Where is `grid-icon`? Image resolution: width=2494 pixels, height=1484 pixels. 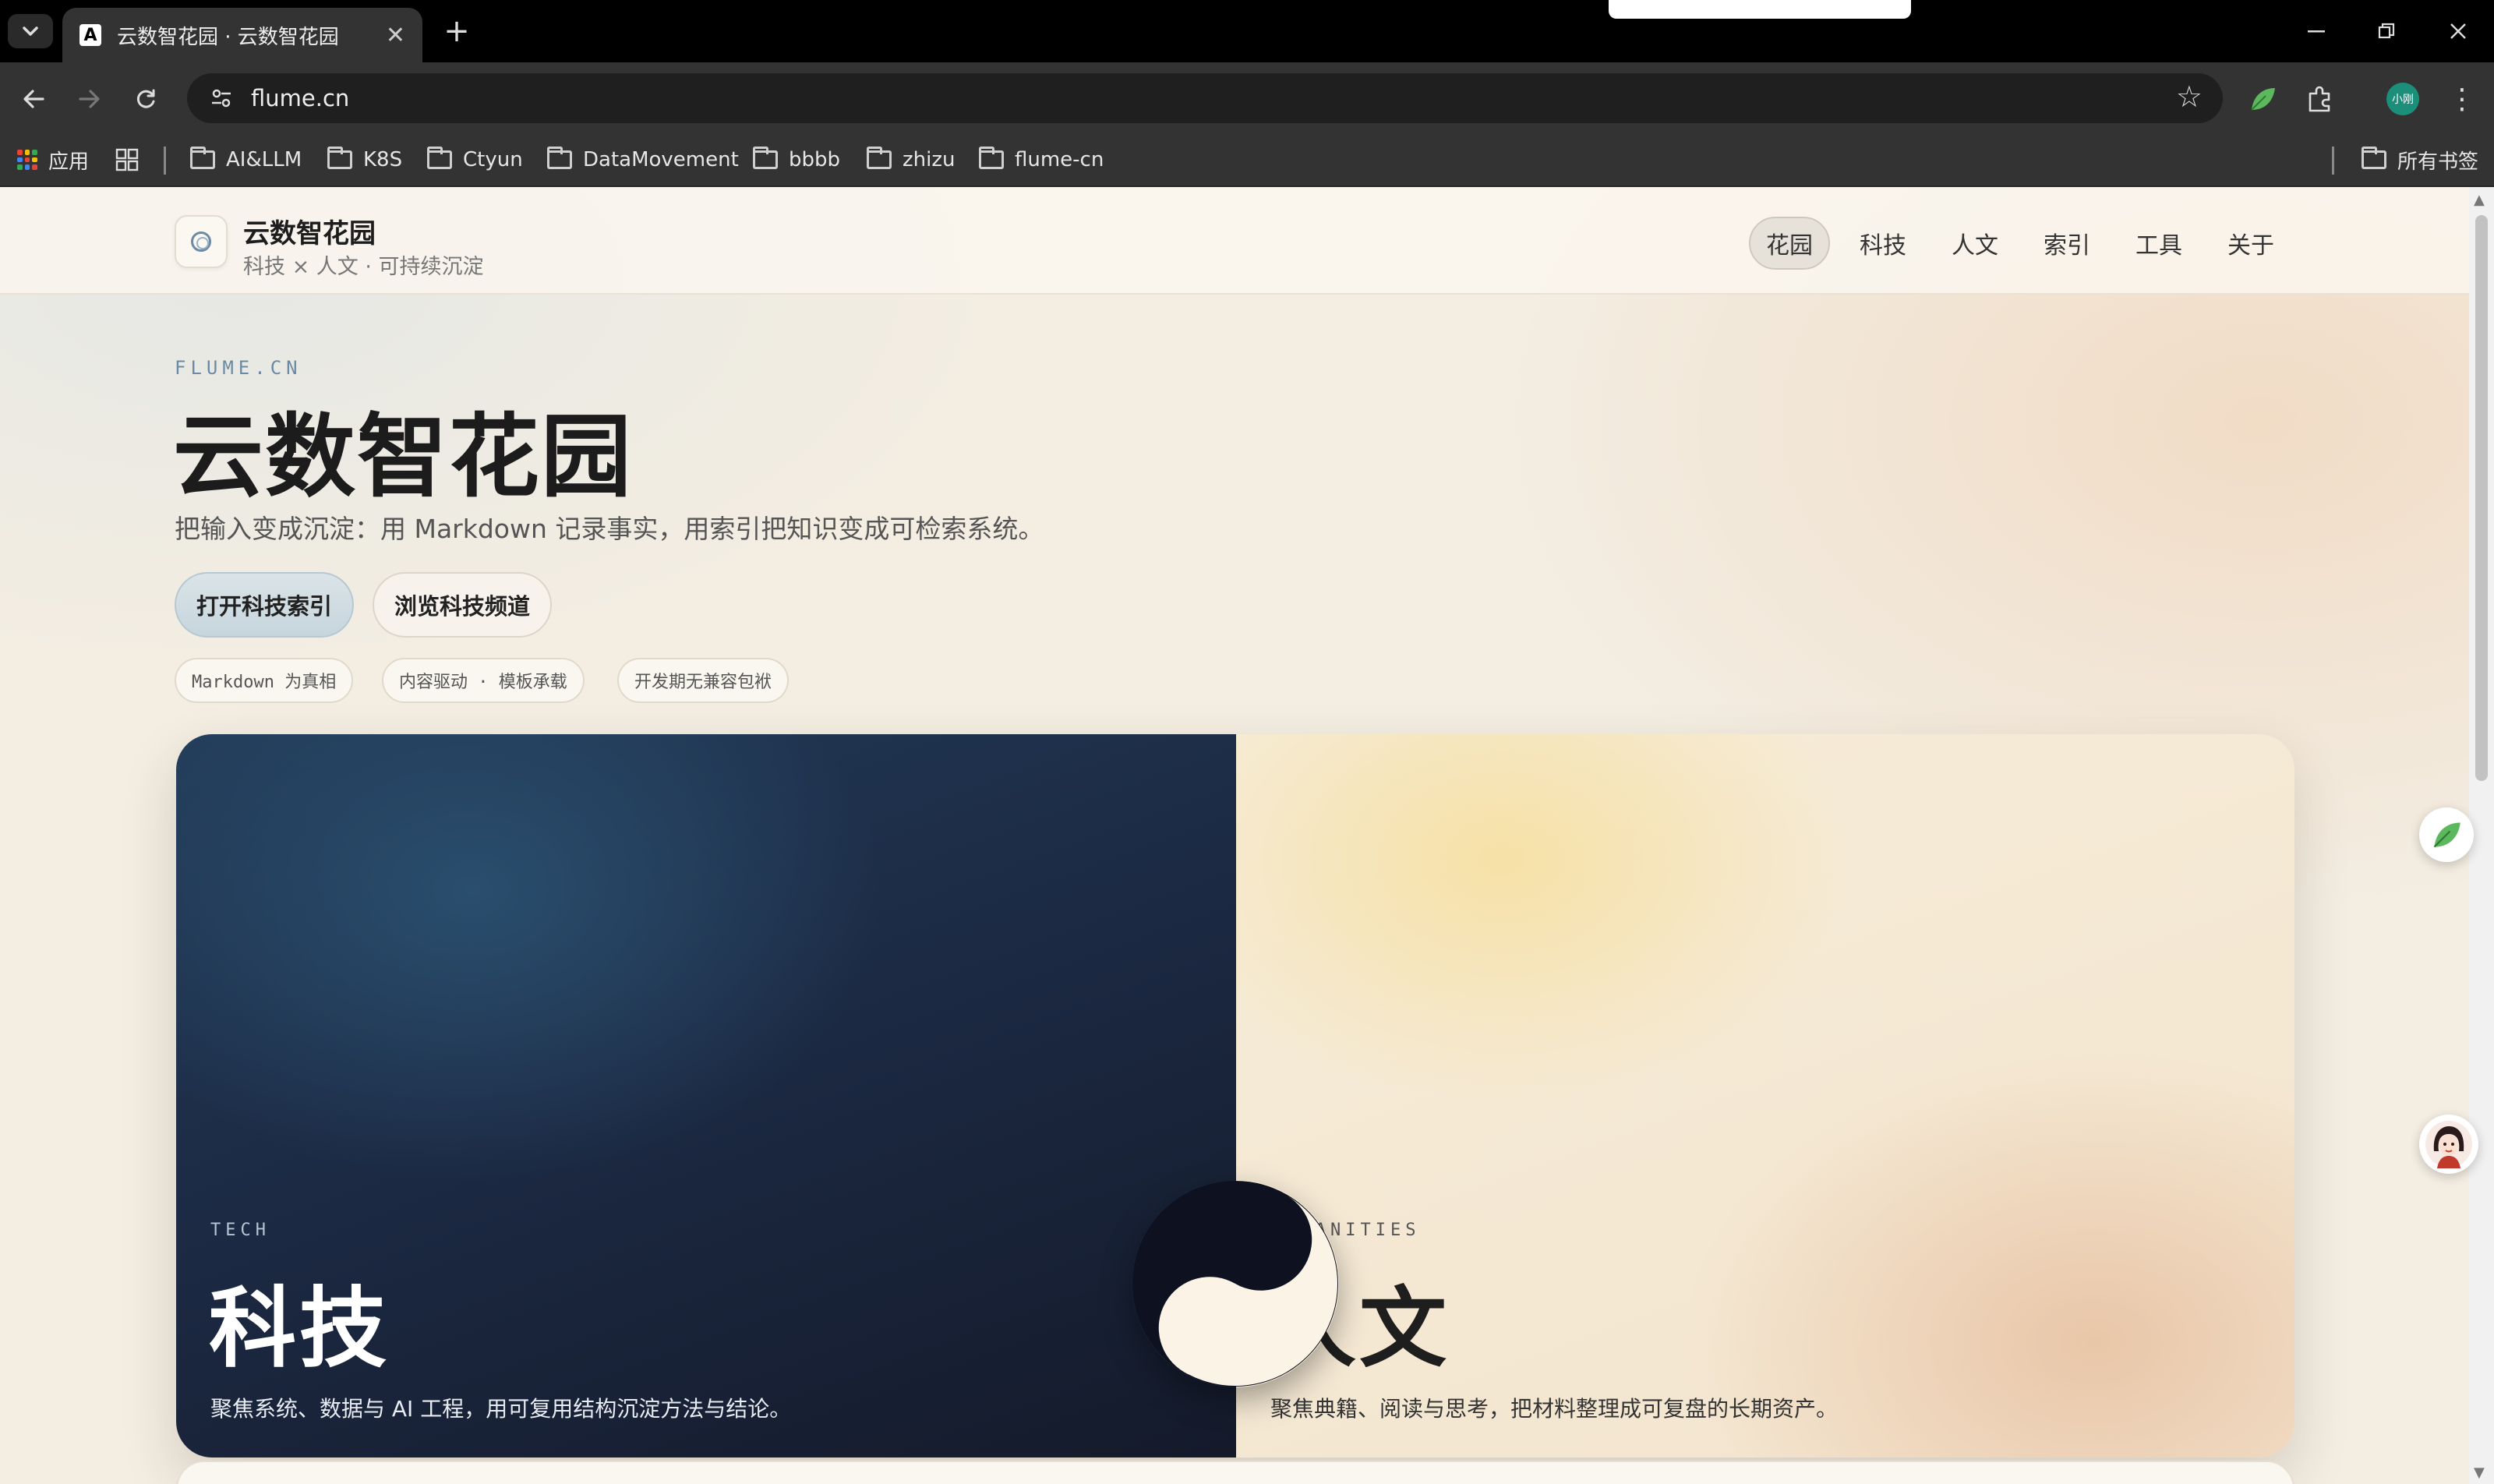
grid-icon is located at coordinates (127, 159).